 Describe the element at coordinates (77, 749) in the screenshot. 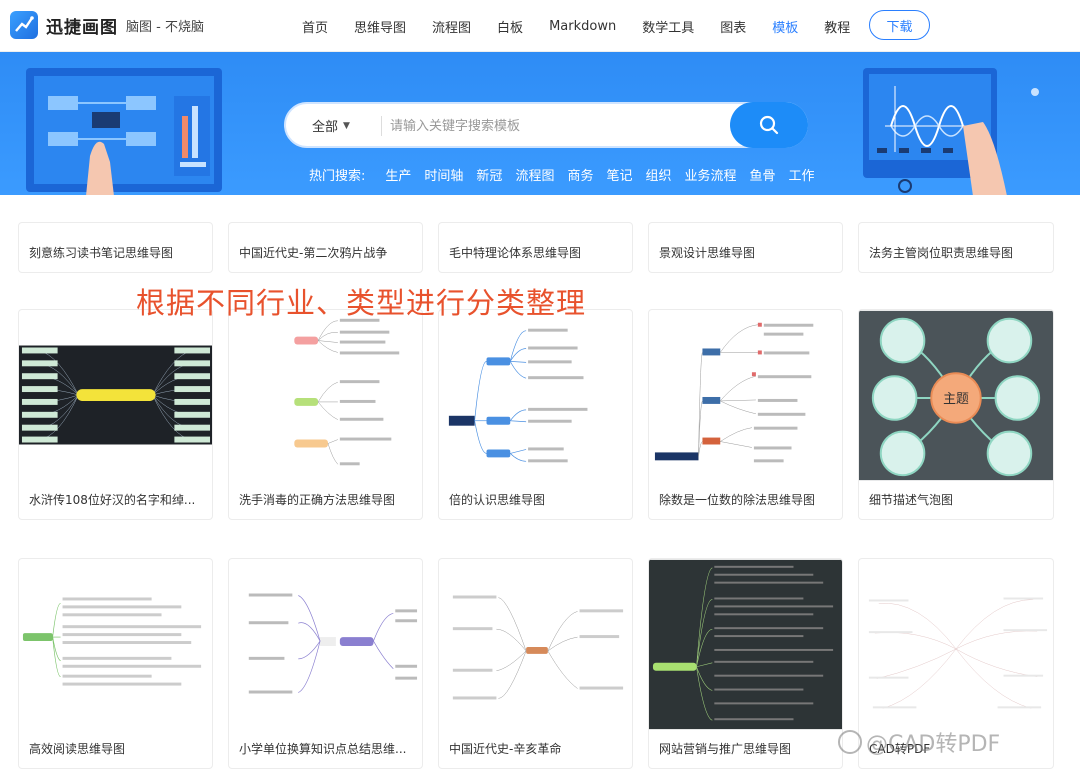

I see `template-card-title: 高效阅读思维导图` at that location.